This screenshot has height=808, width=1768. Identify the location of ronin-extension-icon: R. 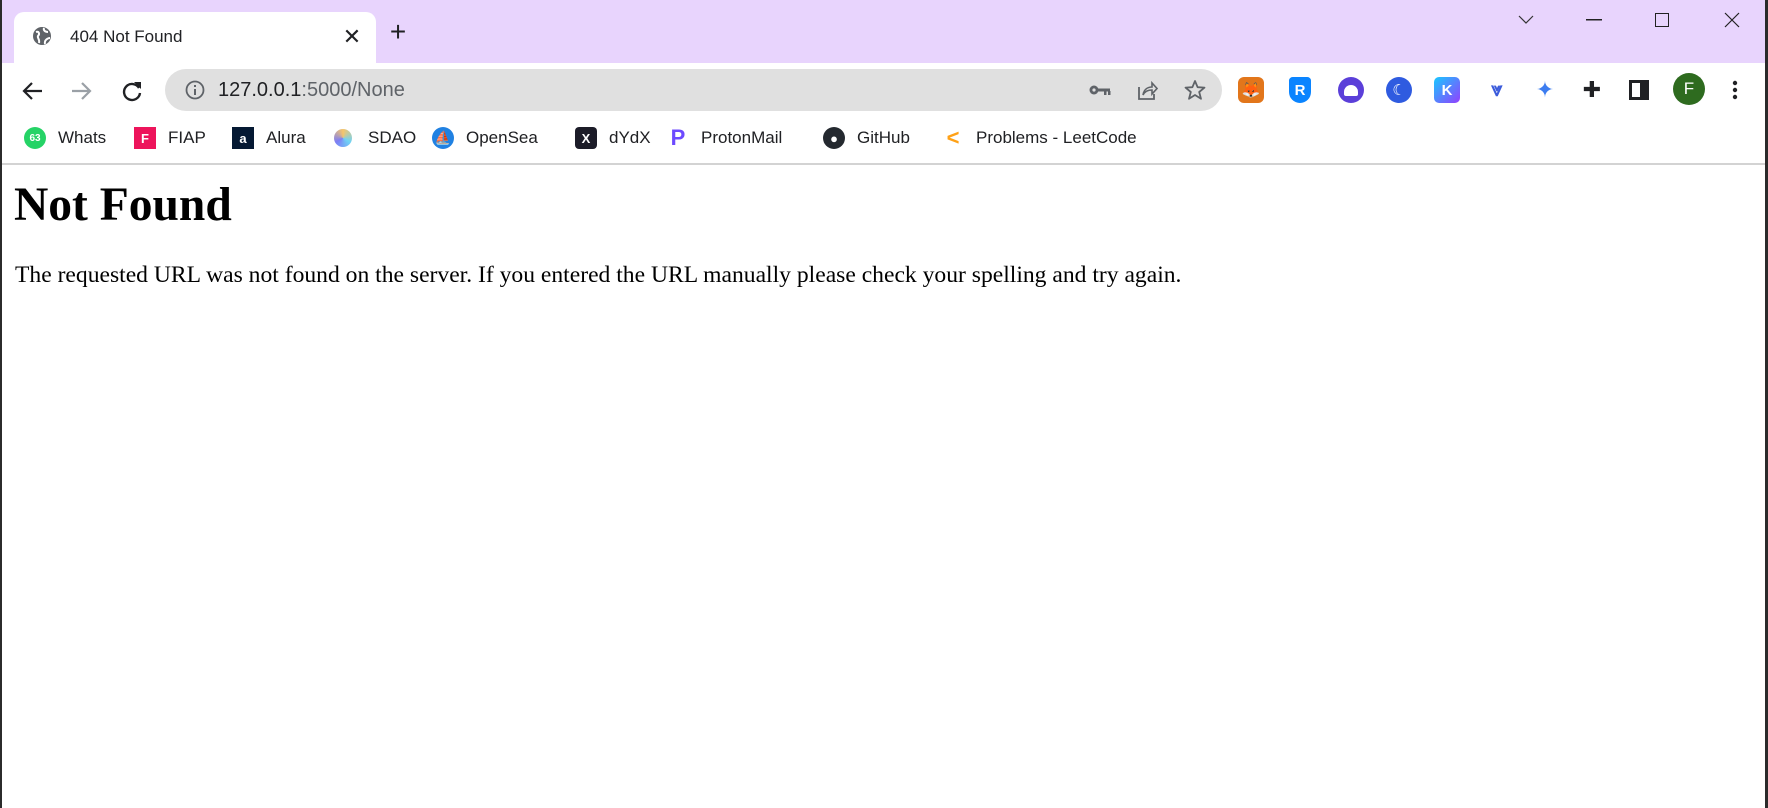
(1300, 90).